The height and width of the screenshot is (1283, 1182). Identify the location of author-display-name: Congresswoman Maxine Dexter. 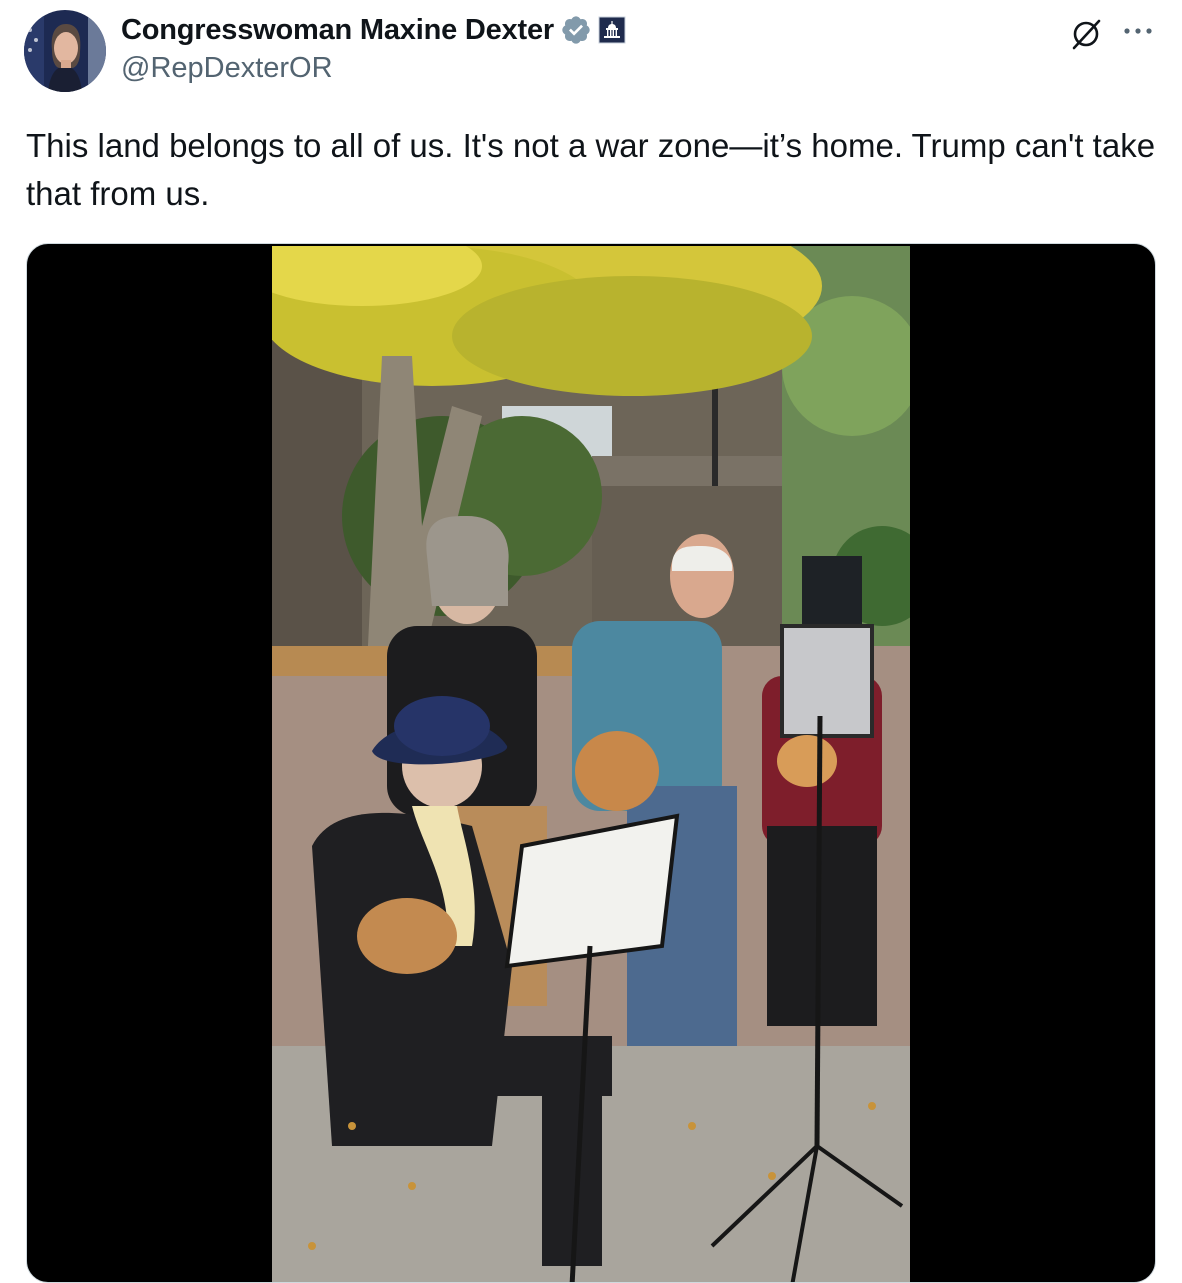
(337, 30).